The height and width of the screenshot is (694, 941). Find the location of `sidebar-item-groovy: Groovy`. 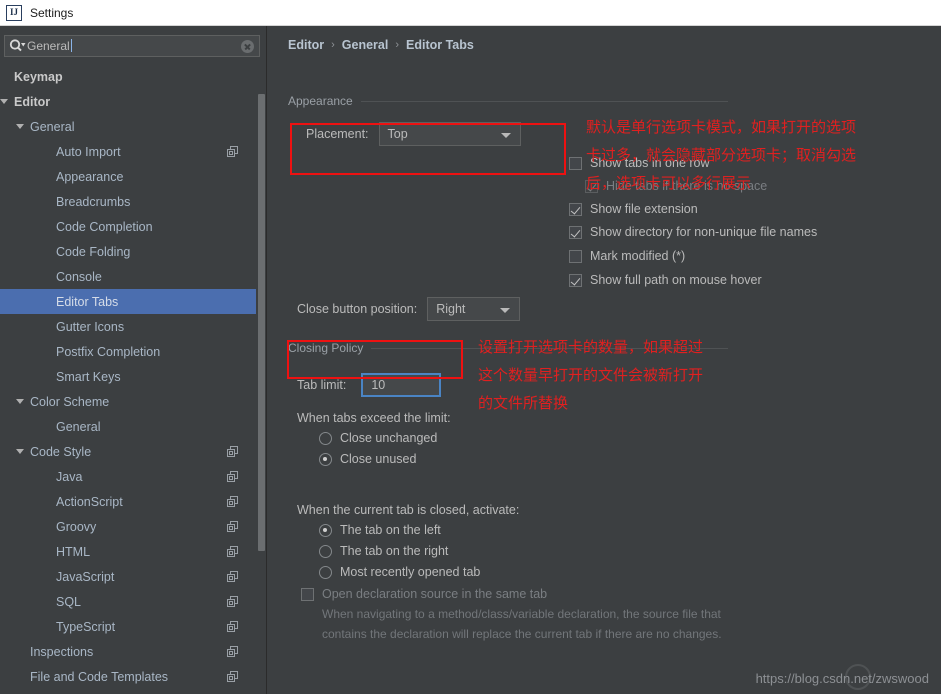

sidebar-item-groovy: Groovy is located at coordinates (128, 526).